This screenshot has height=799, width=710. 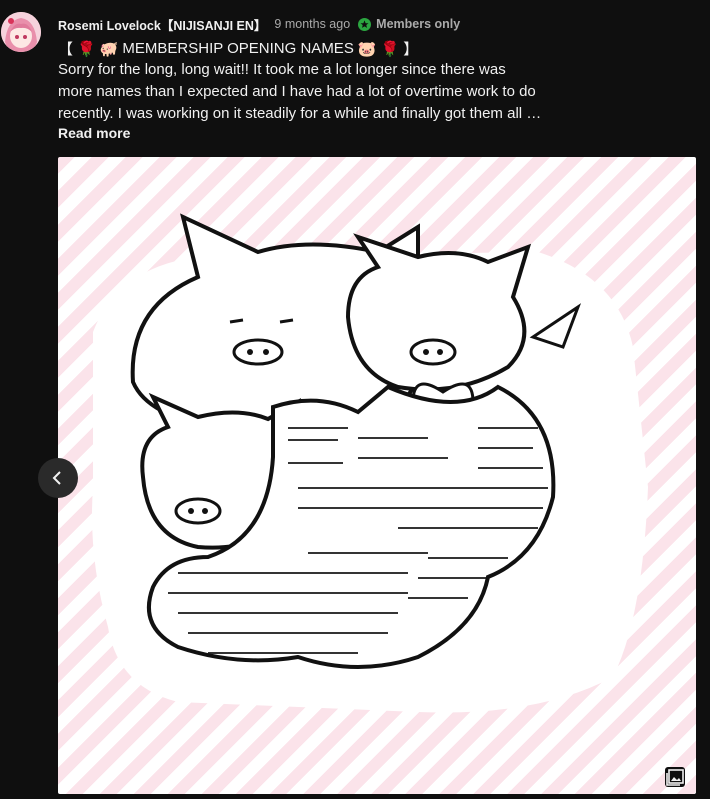 I want to click on post-title: 【 🌹 🐖 MEMBERSHIP OPENING NAMES 🐷 🌹 】, so click(x=238, y=48).